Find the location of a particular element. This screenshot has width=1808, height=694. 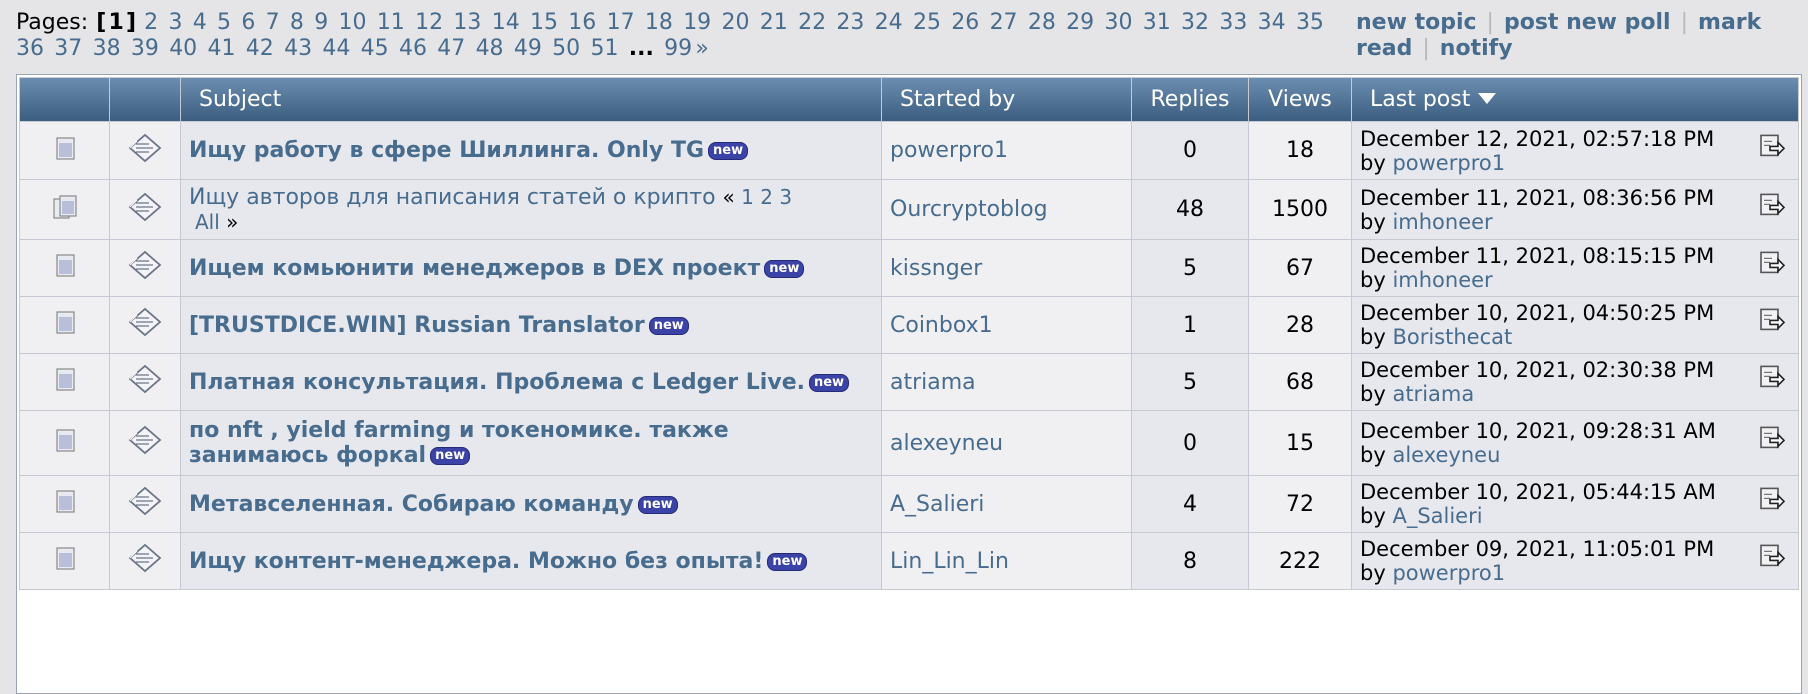

topic-page-all-link: All is located at coordinates (207, 222).